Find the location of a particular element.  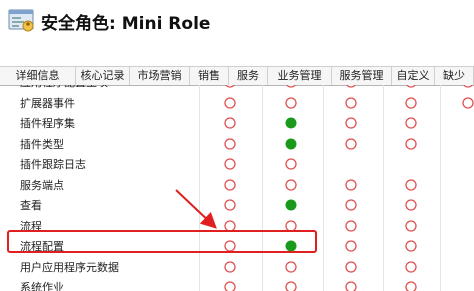

privilege-row-label: 应用程序配置主项 is located at coordinates (64, 87).